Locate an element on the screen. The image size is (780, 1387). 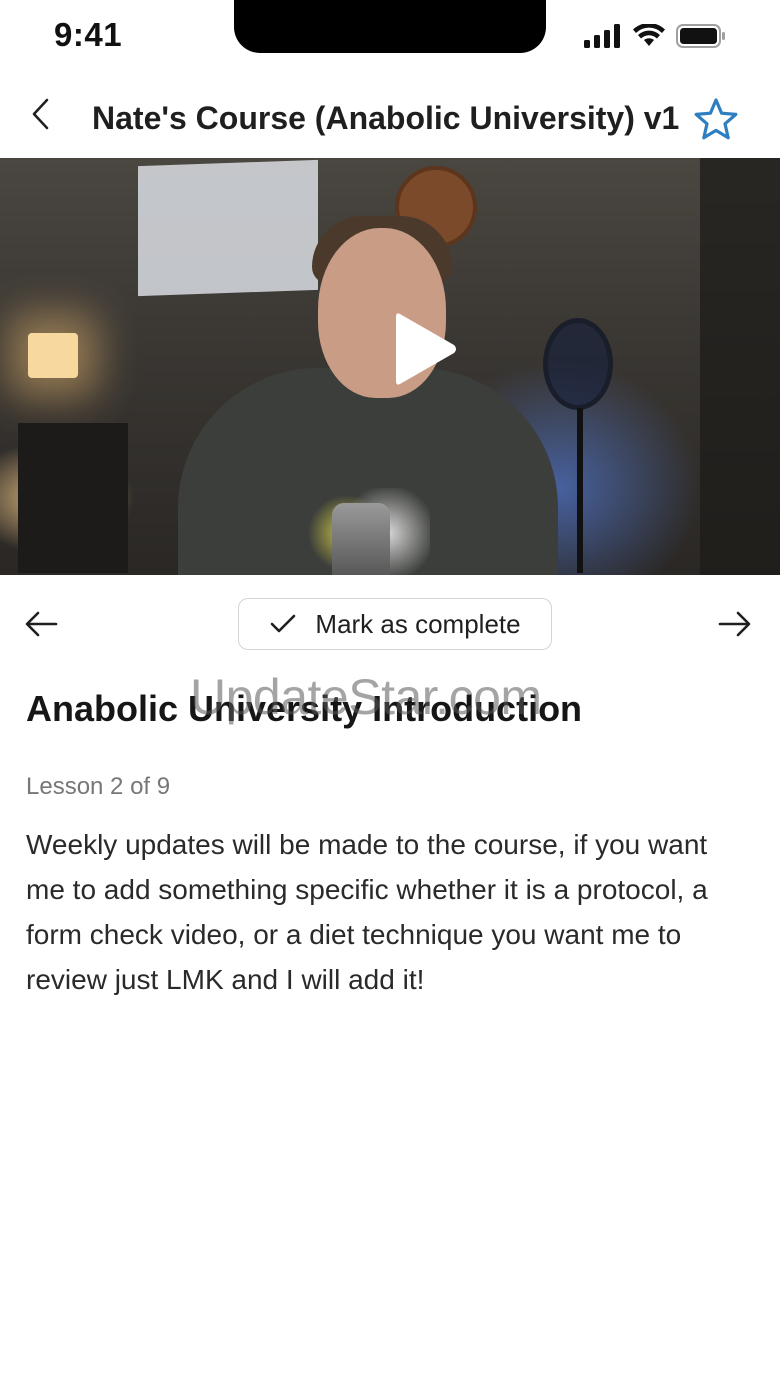
video-scene-fan is located at coordinates (578, 364).